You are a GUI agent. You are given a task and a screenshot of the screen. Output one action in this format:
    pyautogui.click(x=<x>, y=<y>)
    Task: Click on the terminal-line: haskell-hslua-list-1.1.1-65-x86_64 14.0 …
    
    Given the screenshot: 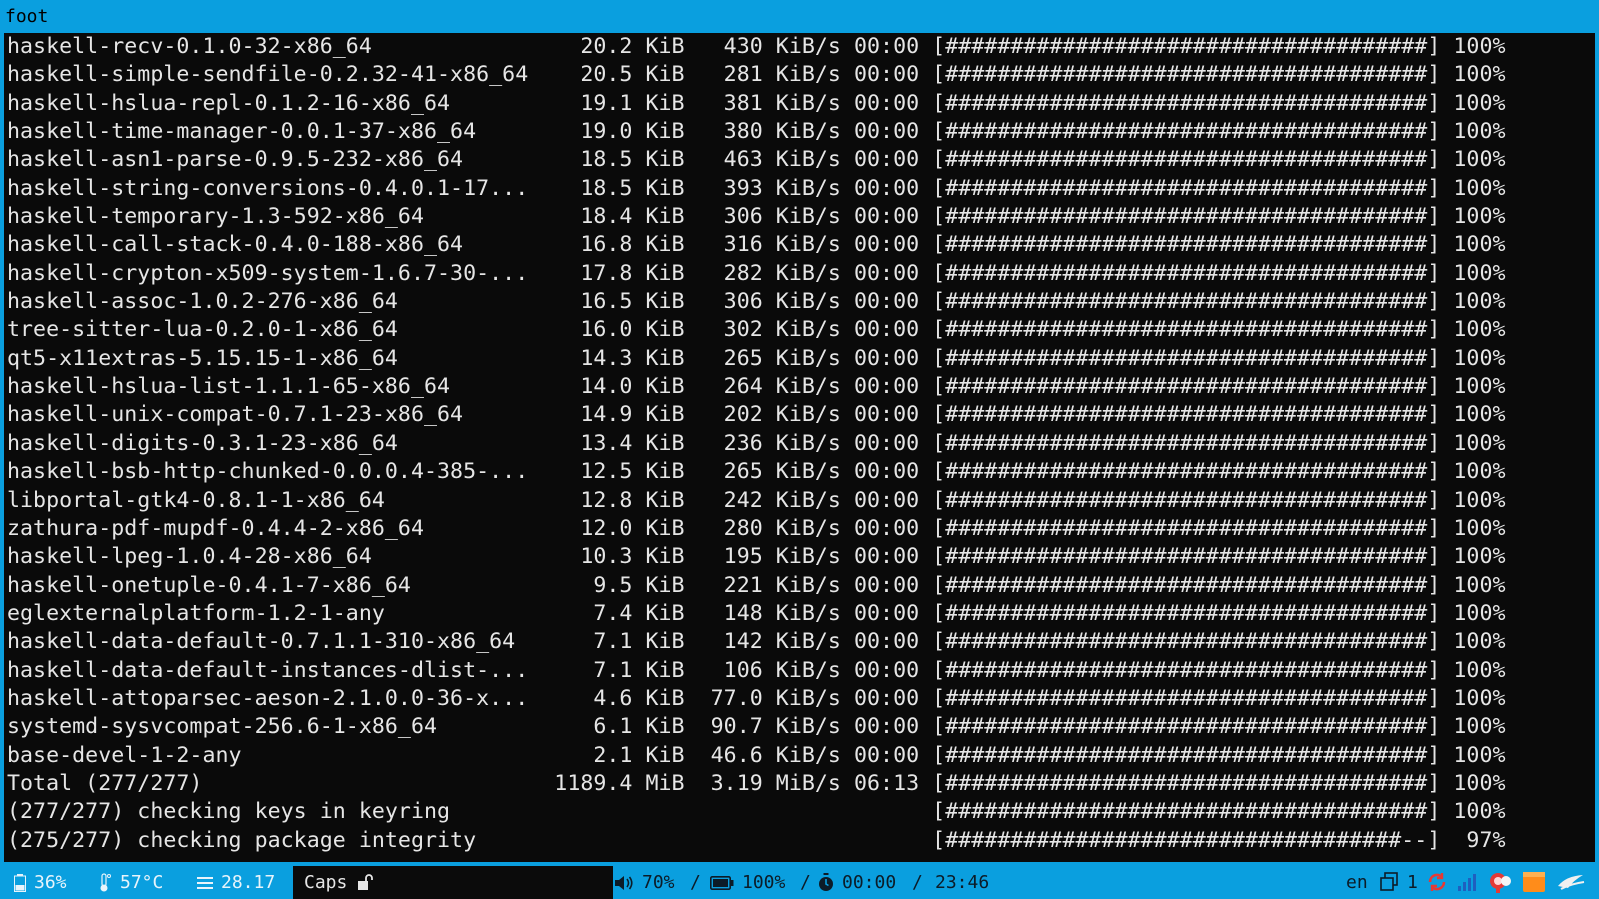 What is the action you would take?
    pyautogui.click(x=756, y=387)
    